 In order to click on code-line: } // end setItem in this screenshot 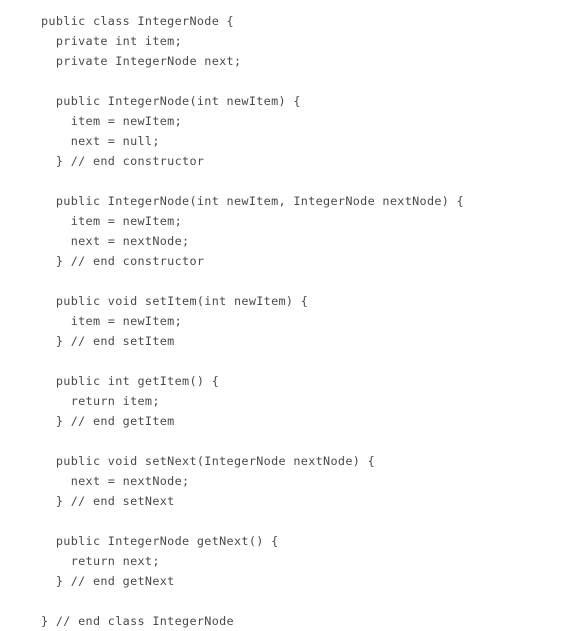, I will do `click(108, 341)`.